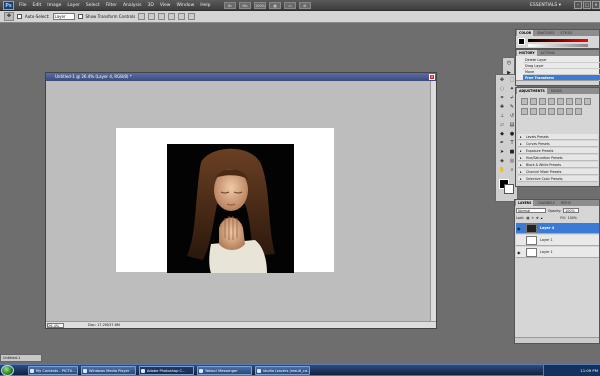 The image size is (600, 376). I want to click on layer-row: ◉ Layer 1, so click(557, 252).